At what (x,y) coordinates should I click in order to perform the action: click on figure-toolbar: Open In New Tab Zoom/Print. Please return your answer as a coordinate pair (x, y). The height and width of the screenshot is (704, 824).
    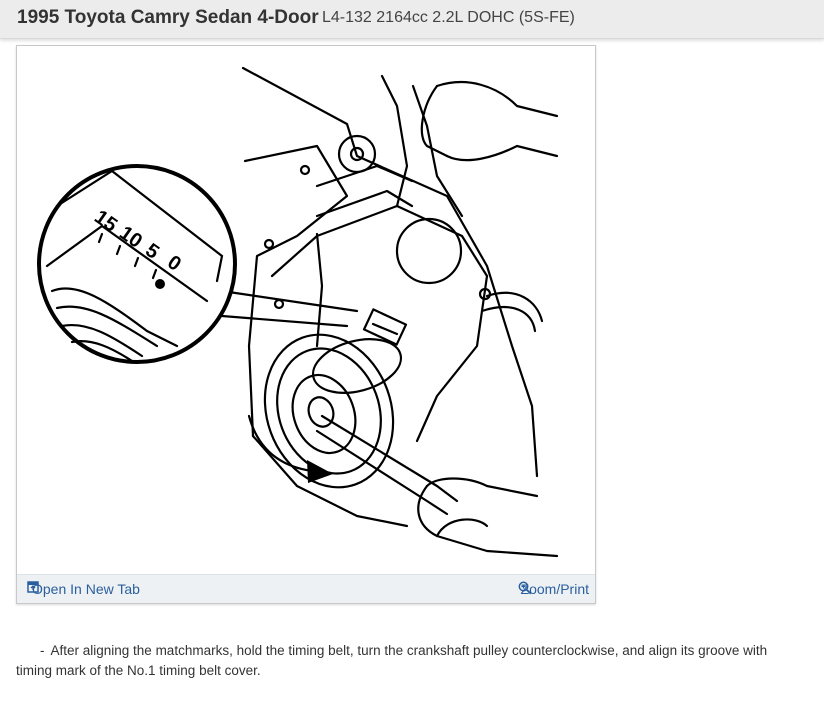
    Looking at the image, I should click on (306, 588).